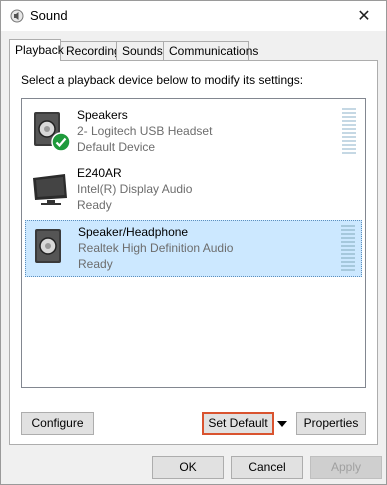 Image resolution: width=387 pixels, height=485 pixels. What do you see at coordinates (17, 16) in the screenshot?
I see `sound-app-icon` at bounding box center [17, 16].